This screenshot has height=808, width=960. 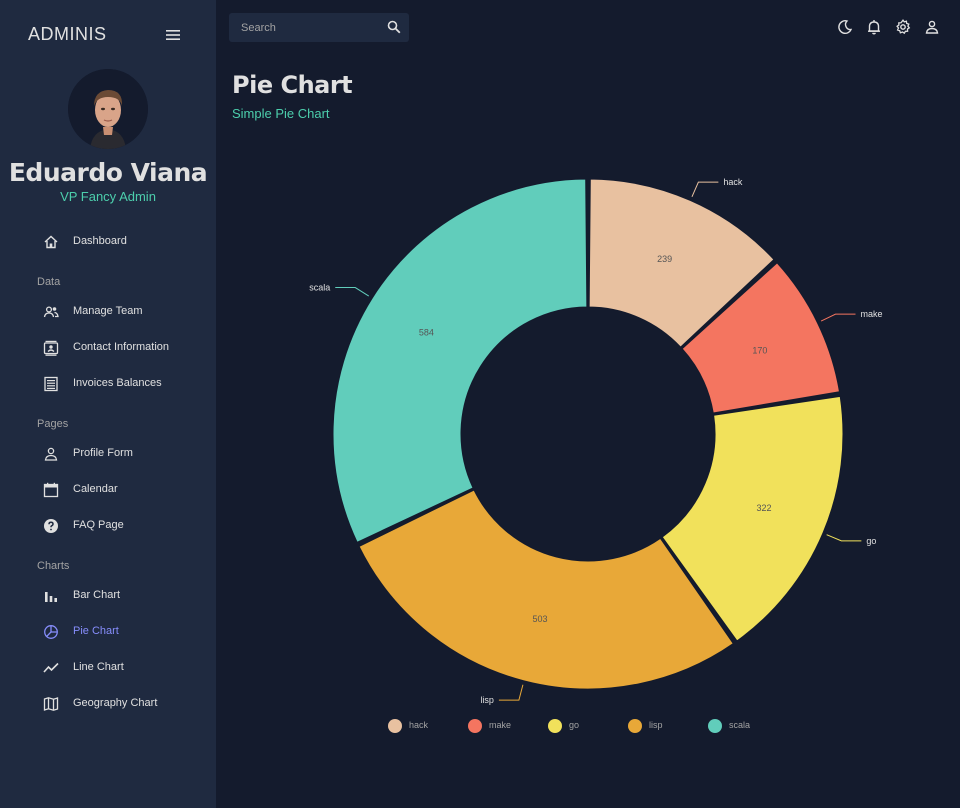 What do you see at coordinates (426, 332) in the screenshot?
I see `slice-value-label: 584` at bounding box center [426, 332].